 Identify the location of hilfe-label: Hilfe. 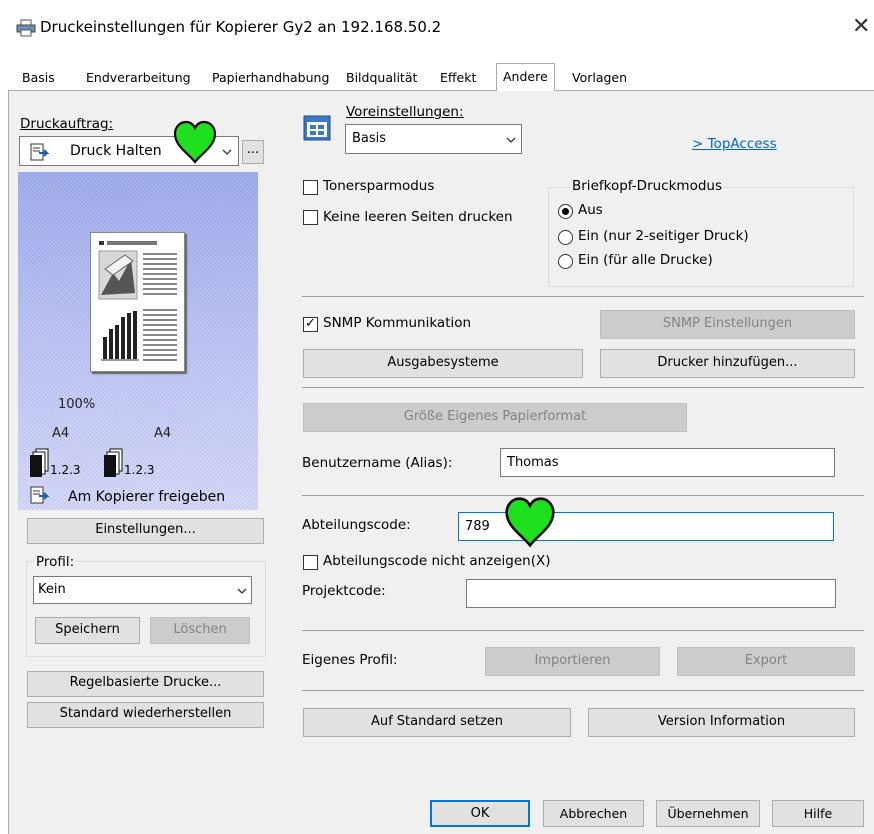
(818, 813).